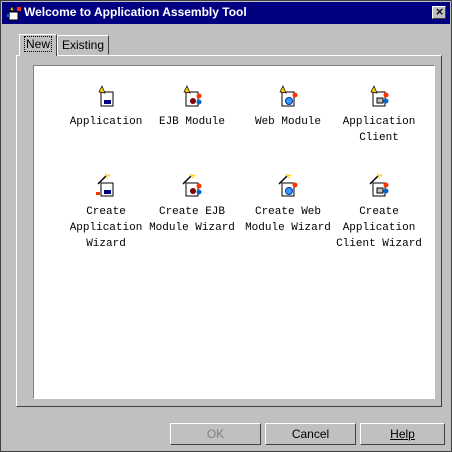 The image size is (452, 452). What do you see at coordinates (379, 228) in the screenshot?
I see `item-label: Create Application Client Wizard` at bounding box center [379, 228].